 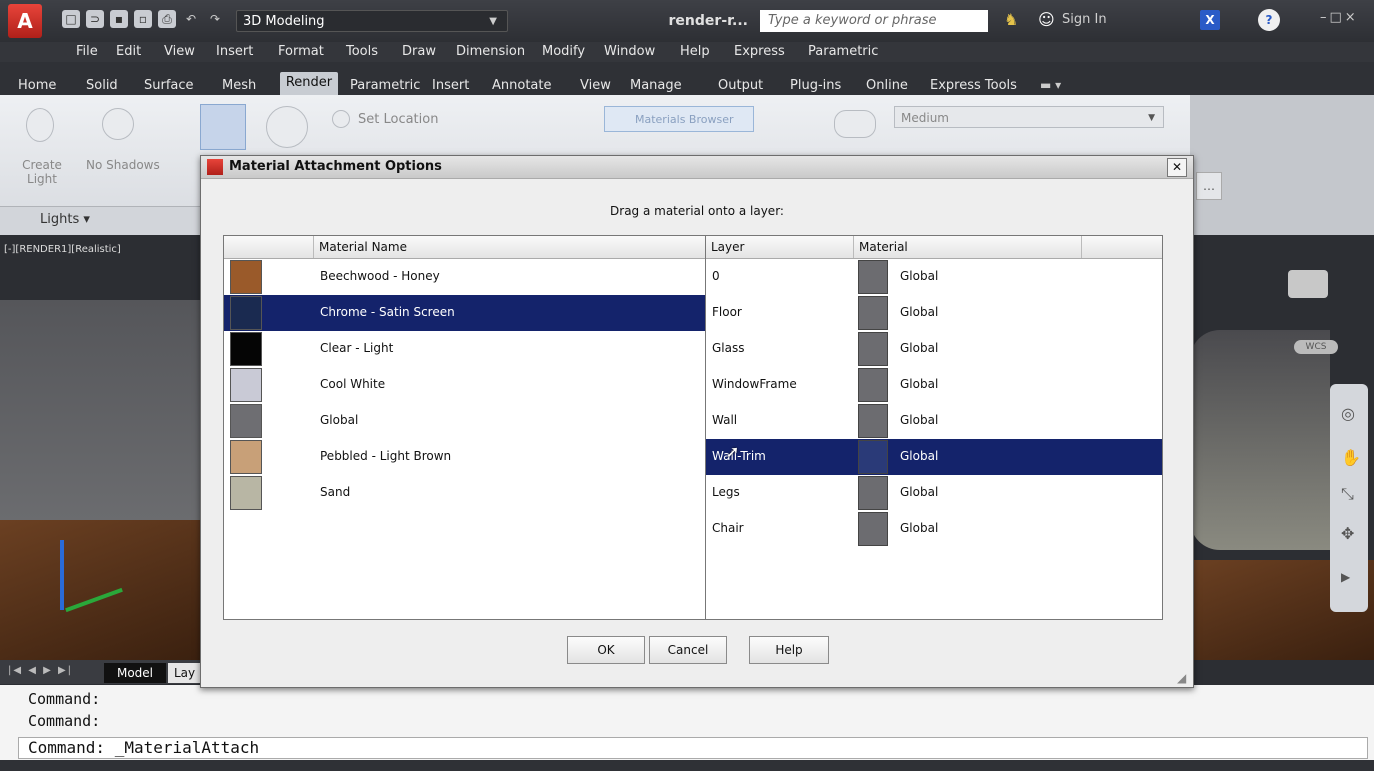 I want to click on tab-render: Render, so click(x=309, y=83).